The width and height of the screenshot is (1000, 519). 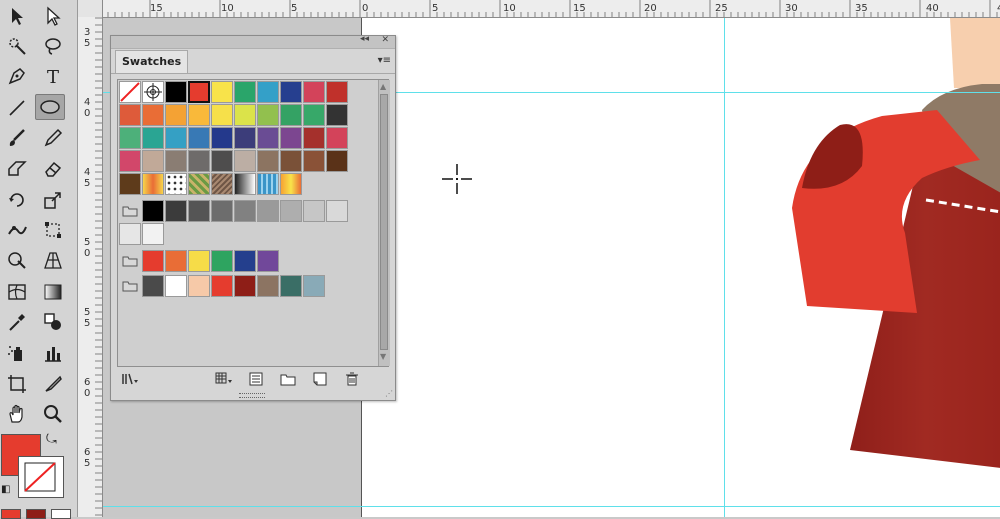 I want to click on line-tool-icon, so click(x=17, y=108).